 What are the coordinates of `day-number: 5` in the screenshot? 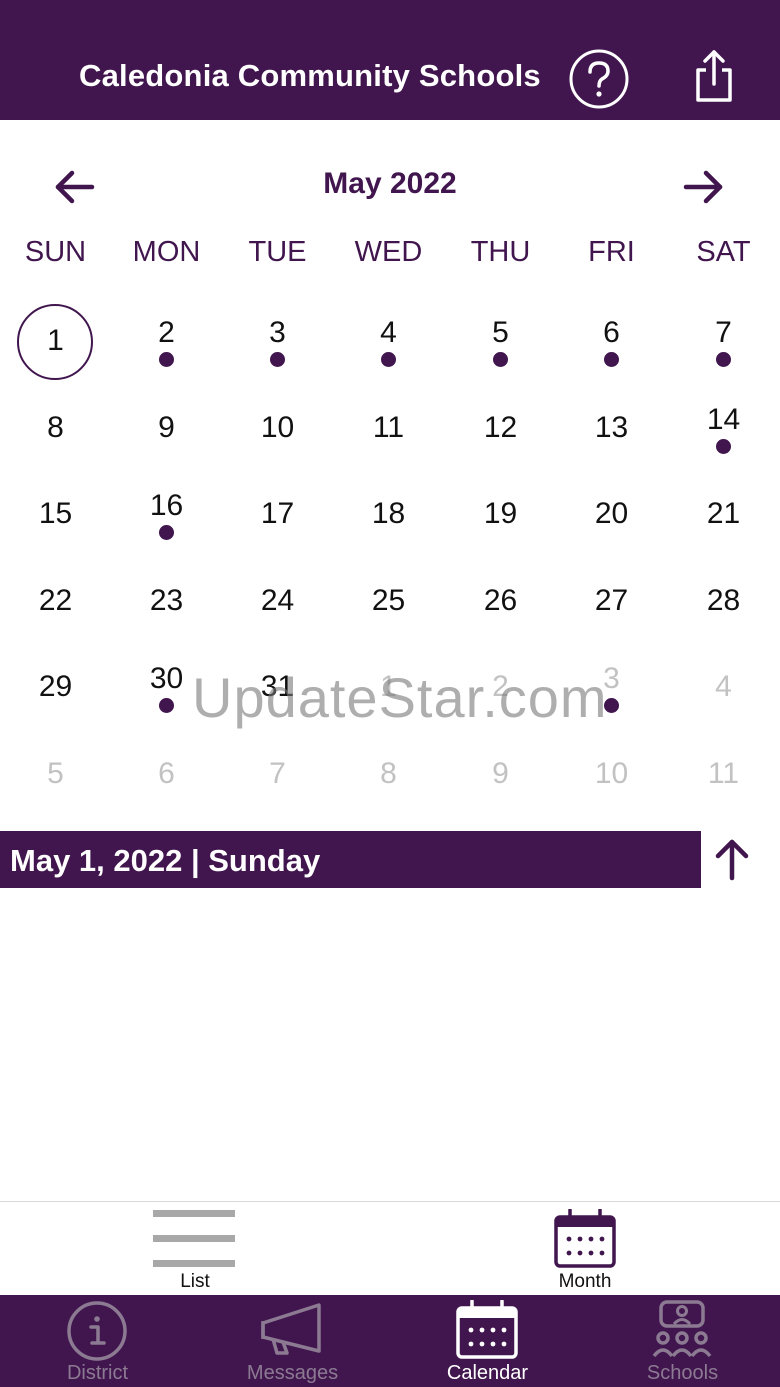 It's located at (55, 773).